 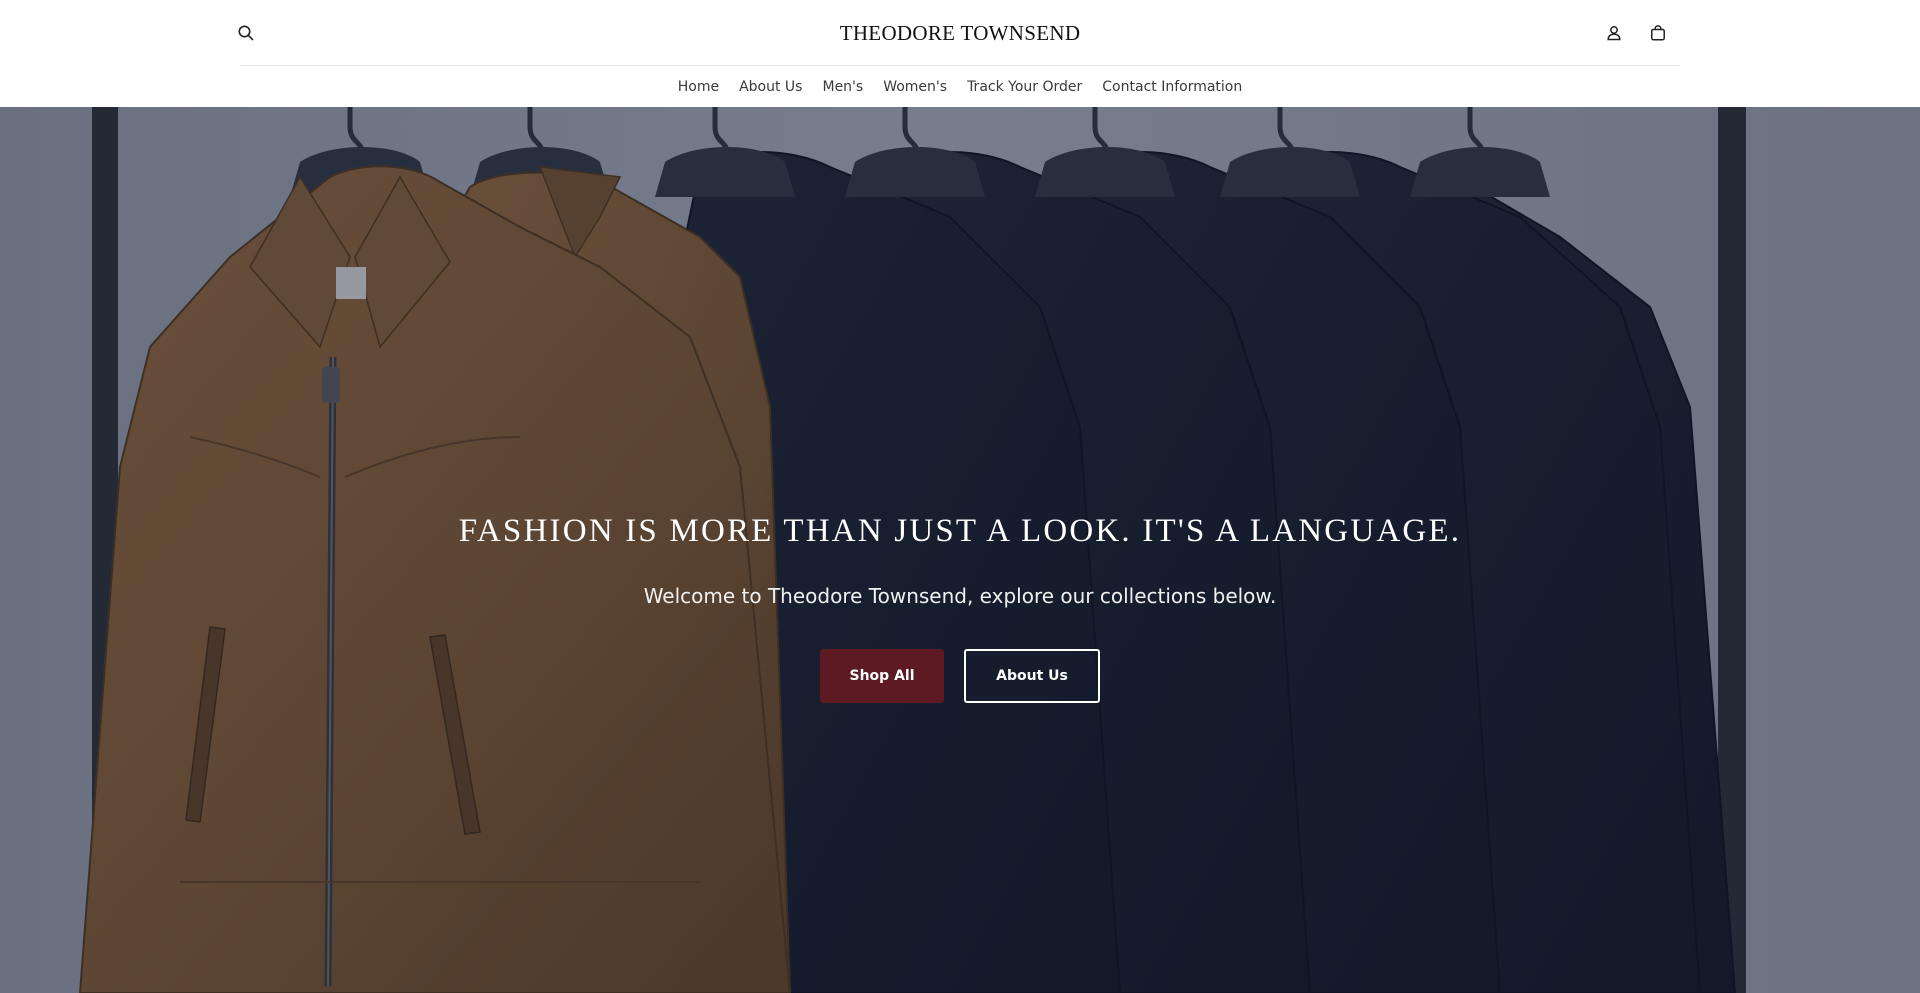 I want to click on nav-item-track-order: Track Your Order, so click(x=1024, y=87).